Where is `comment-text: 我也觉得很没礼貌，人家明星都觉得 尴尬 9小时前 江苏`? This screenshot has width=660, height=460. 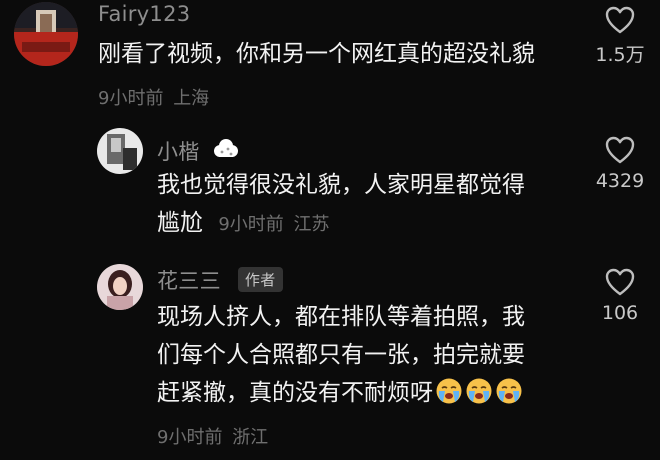 comment-text: 我也觉得很没礼貌，人家明星都觉得 尴尬 9小时前 江苏 is located at coordinates (341, 205).